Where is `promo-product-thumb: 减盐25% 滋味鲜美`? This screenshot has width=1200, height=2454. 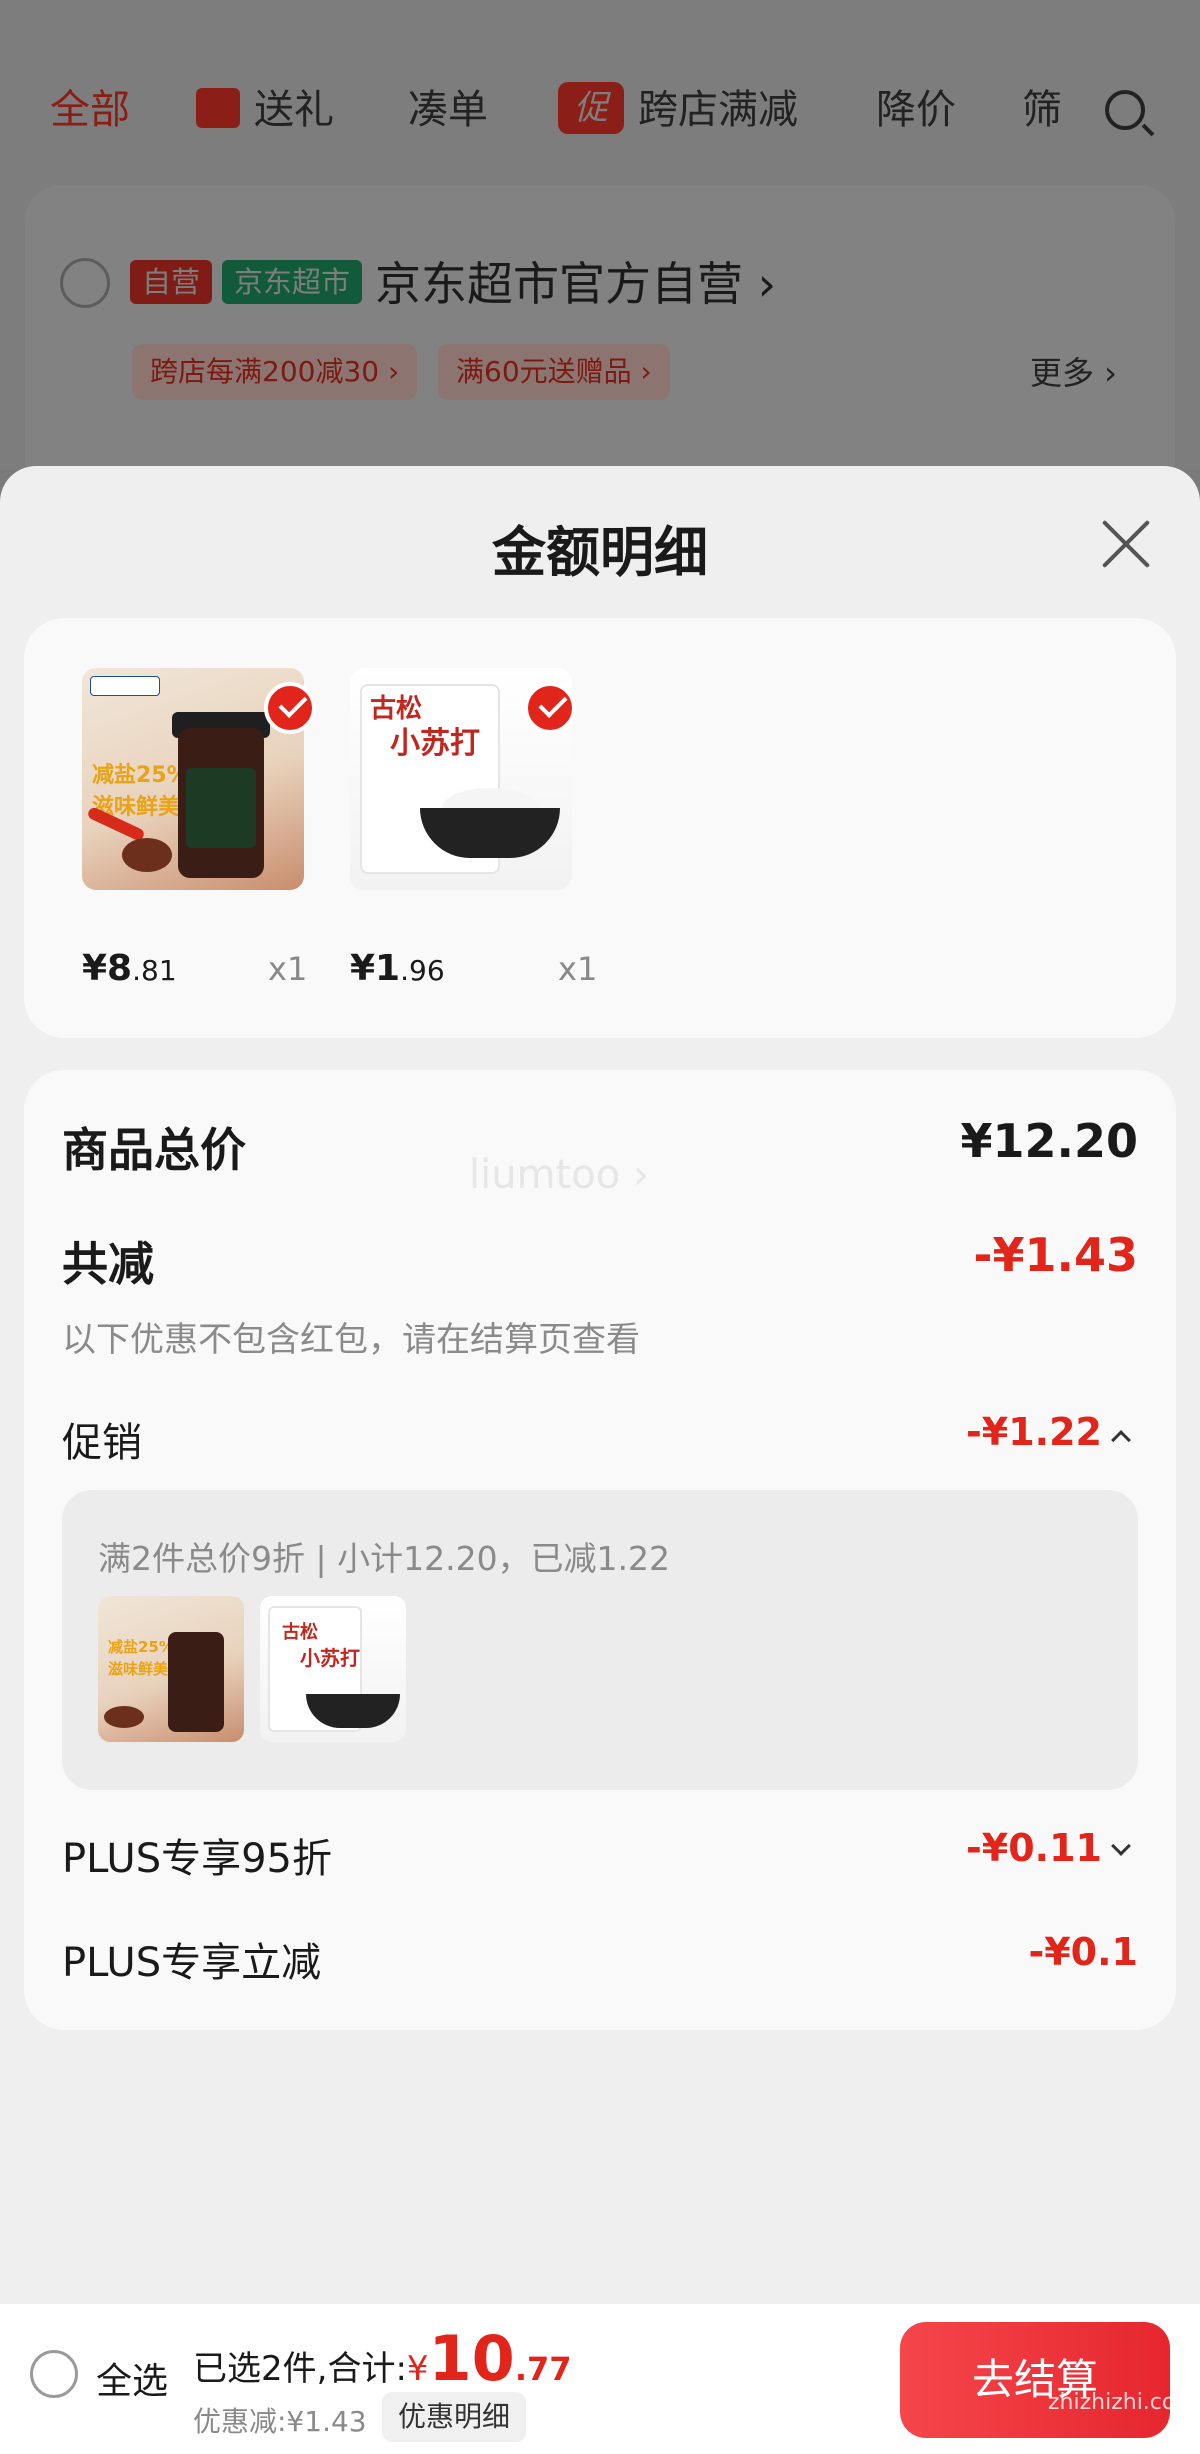 promo-product-thumb: 减盐25% 滋味鲜美 is located at coordinates (171, 1669).